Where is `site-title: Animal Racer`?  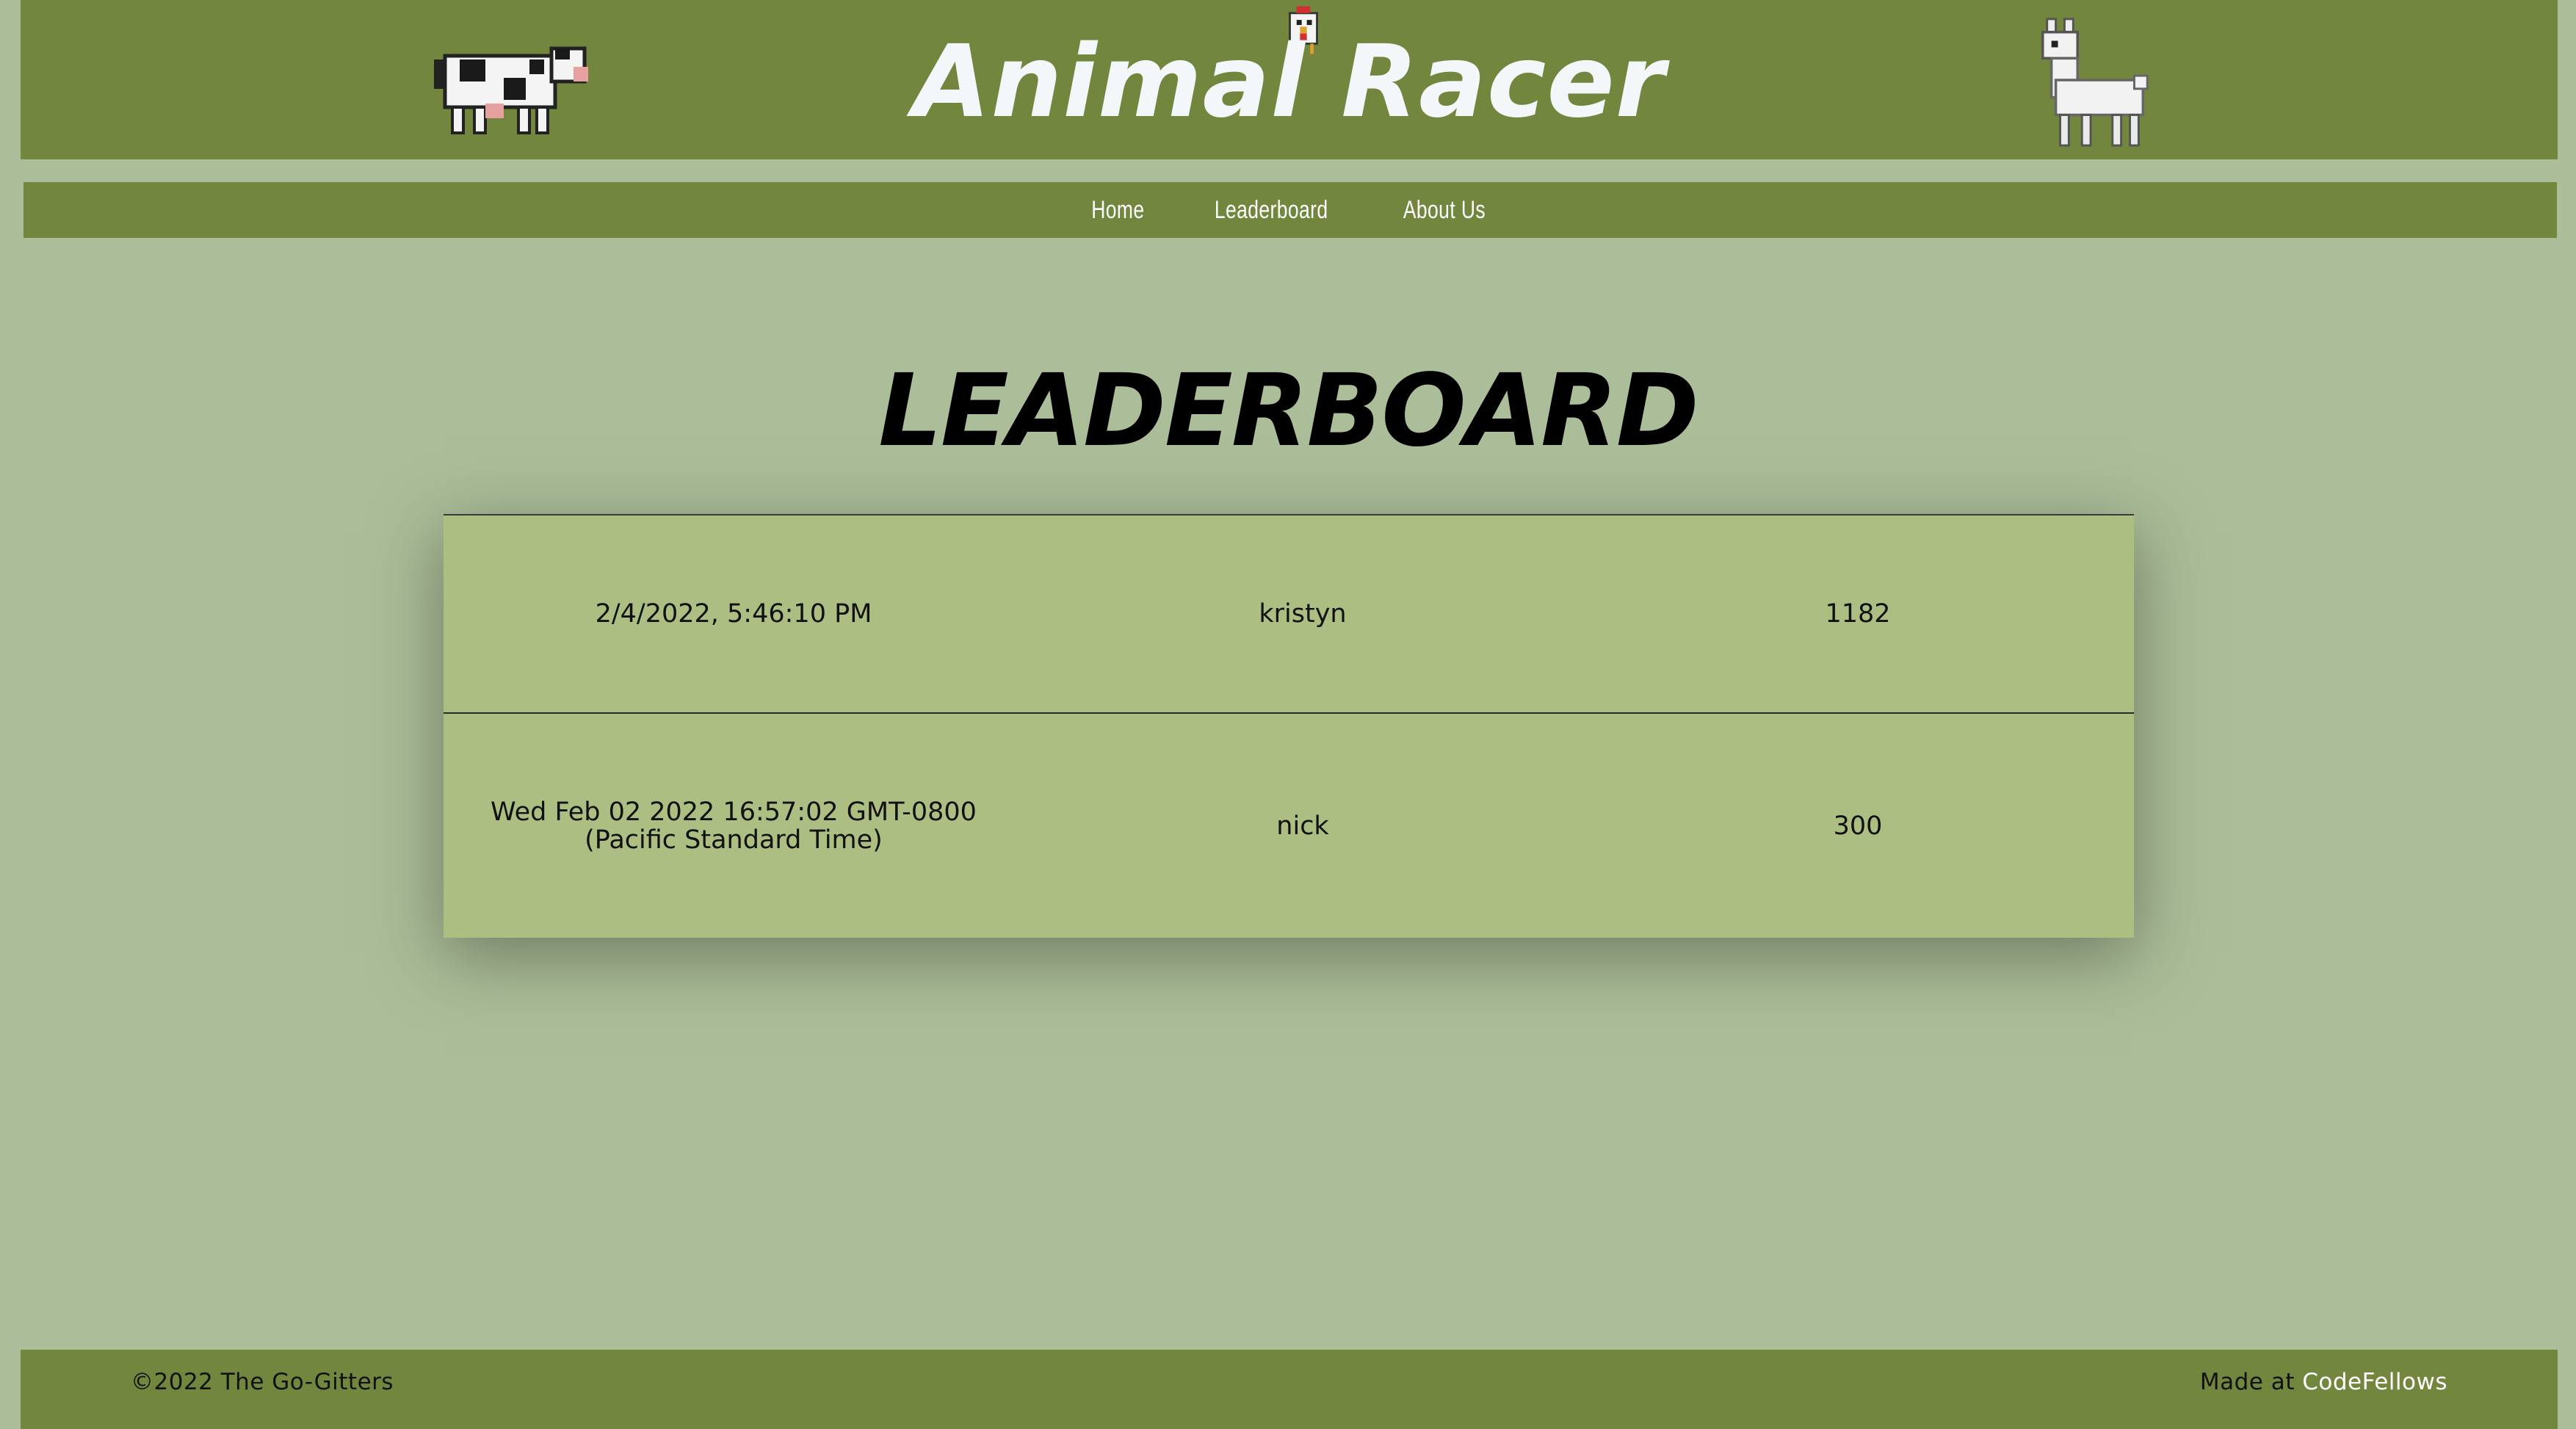
site-title: Animal Racer is located at coordinates (1289, 82).